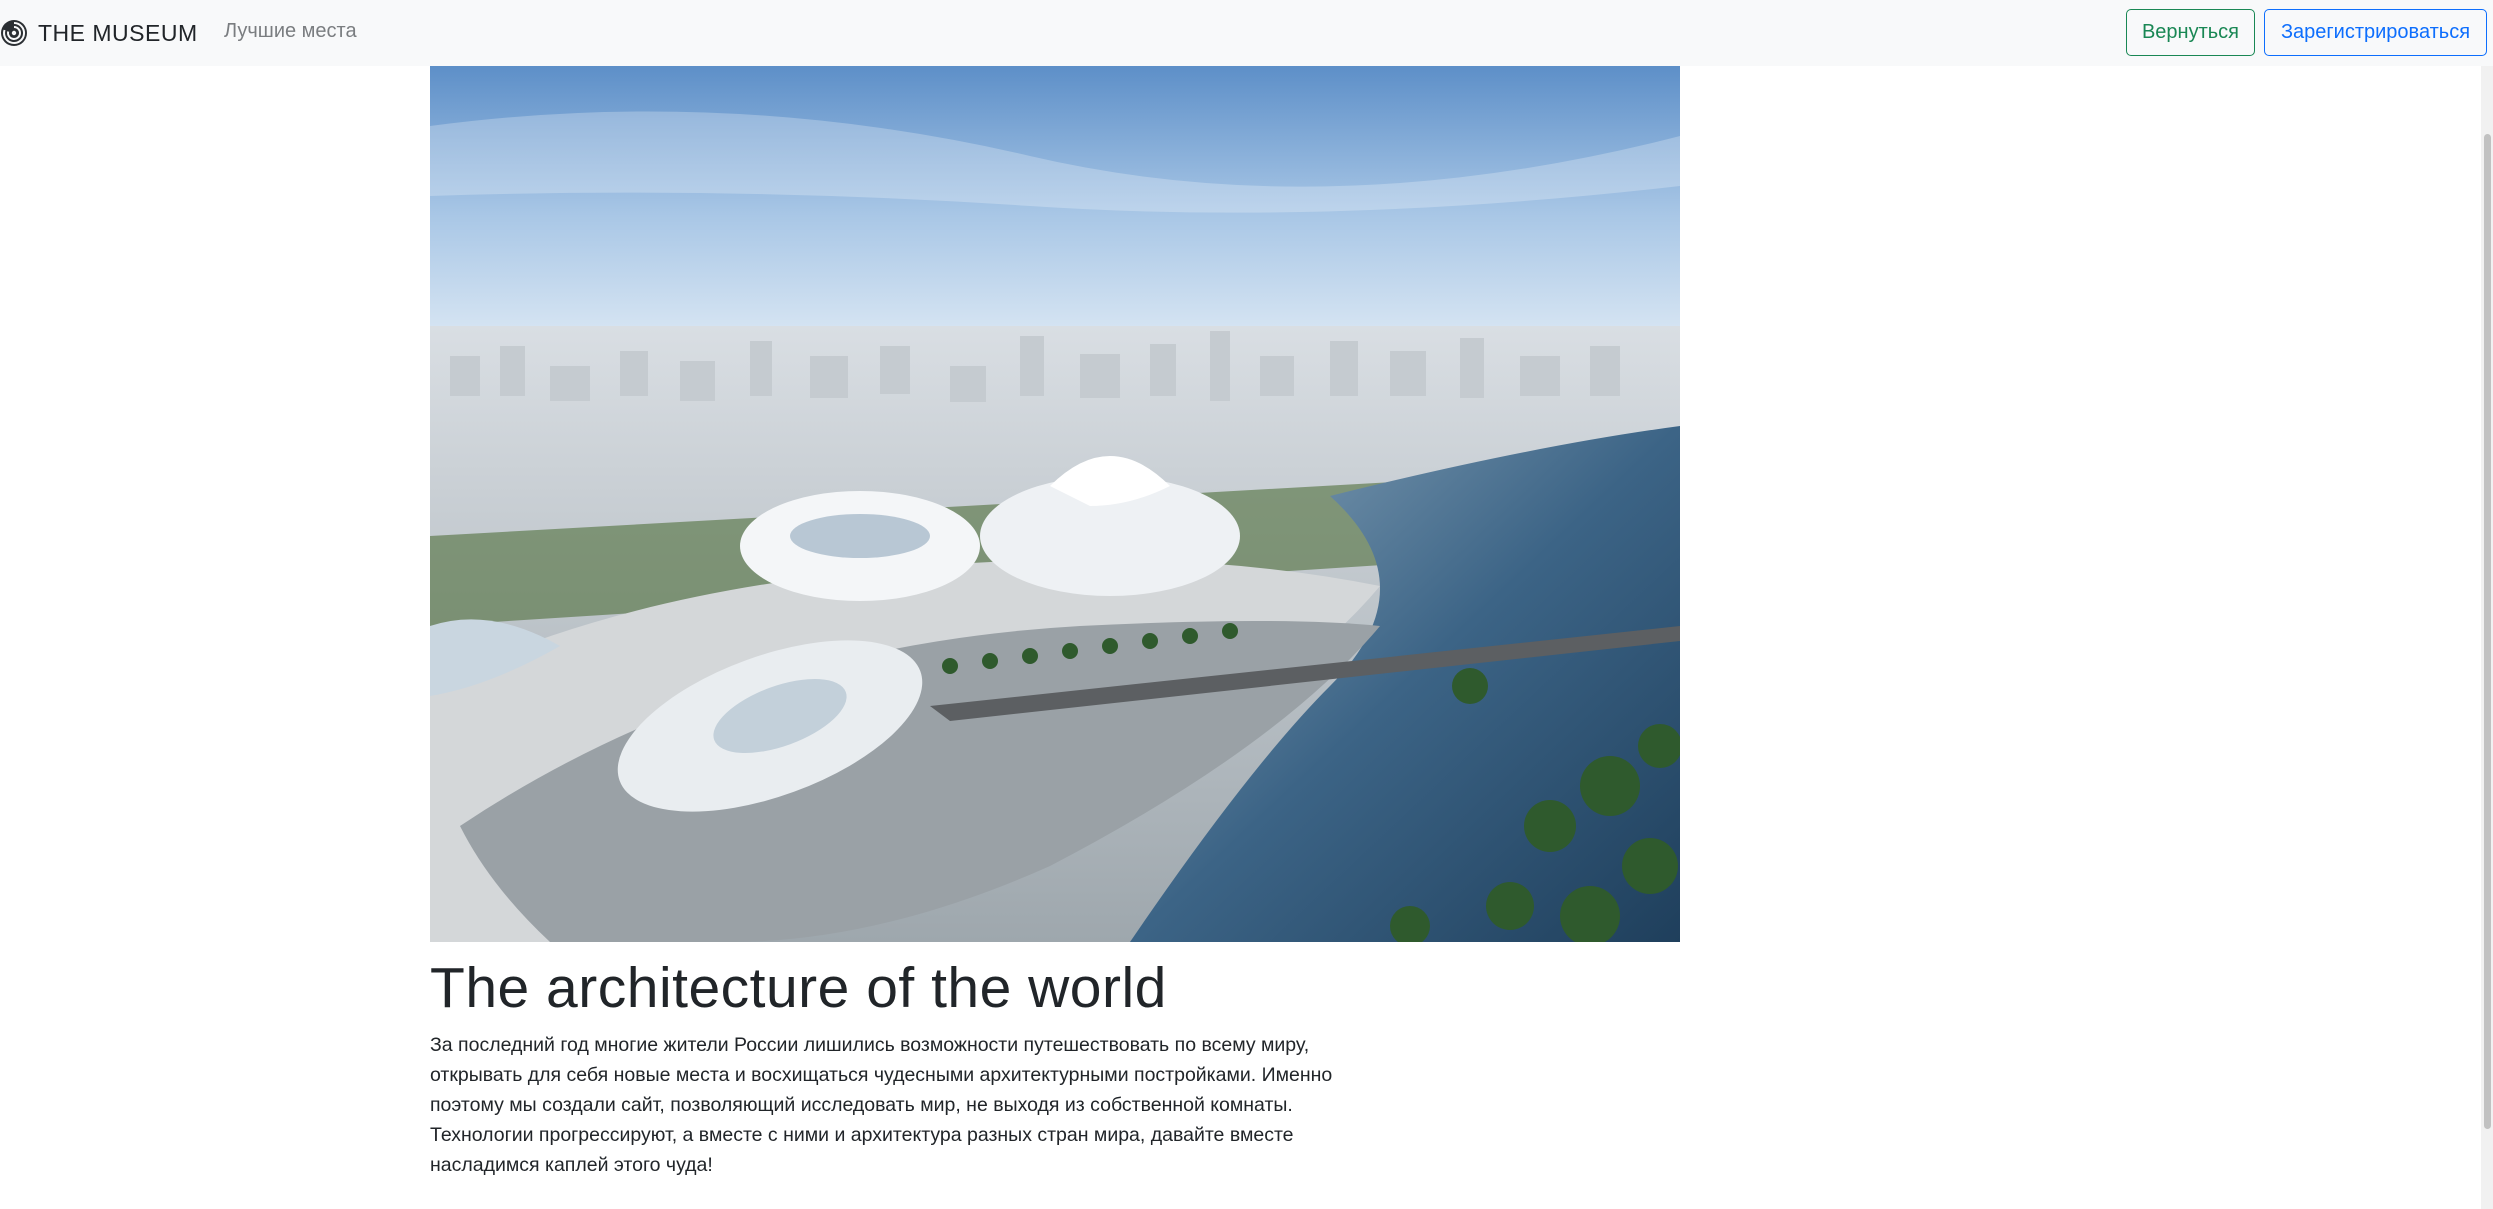  I want to click on brand-link: THE MUSEUM, so click(99, 33).